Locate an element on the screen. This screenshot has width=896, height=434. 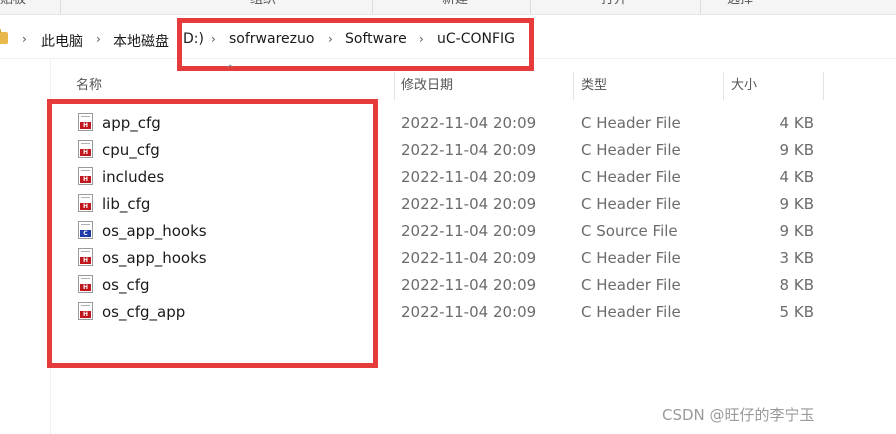
breadcrumb-drive: D:) is located at coordinates (193, 39).